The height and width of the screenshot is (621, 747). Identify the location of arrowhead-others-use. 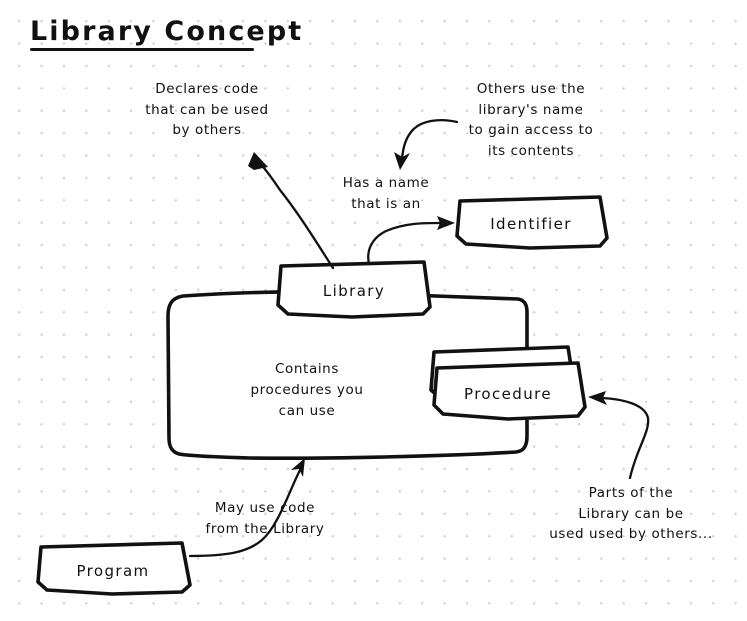
(402, 161).